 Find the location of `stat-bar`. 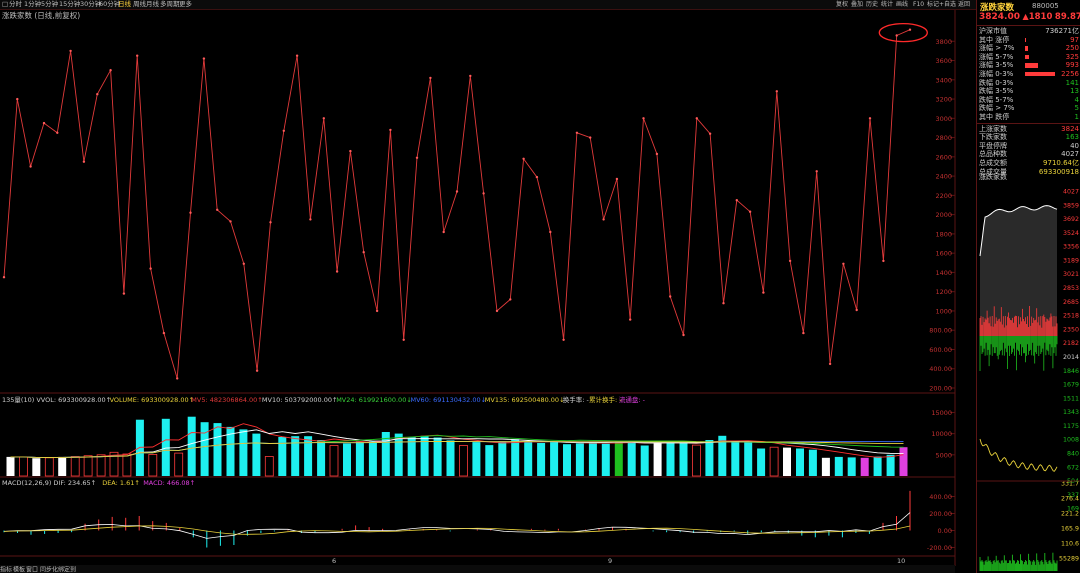

stat-bar is located at coordinates (1032, 65).